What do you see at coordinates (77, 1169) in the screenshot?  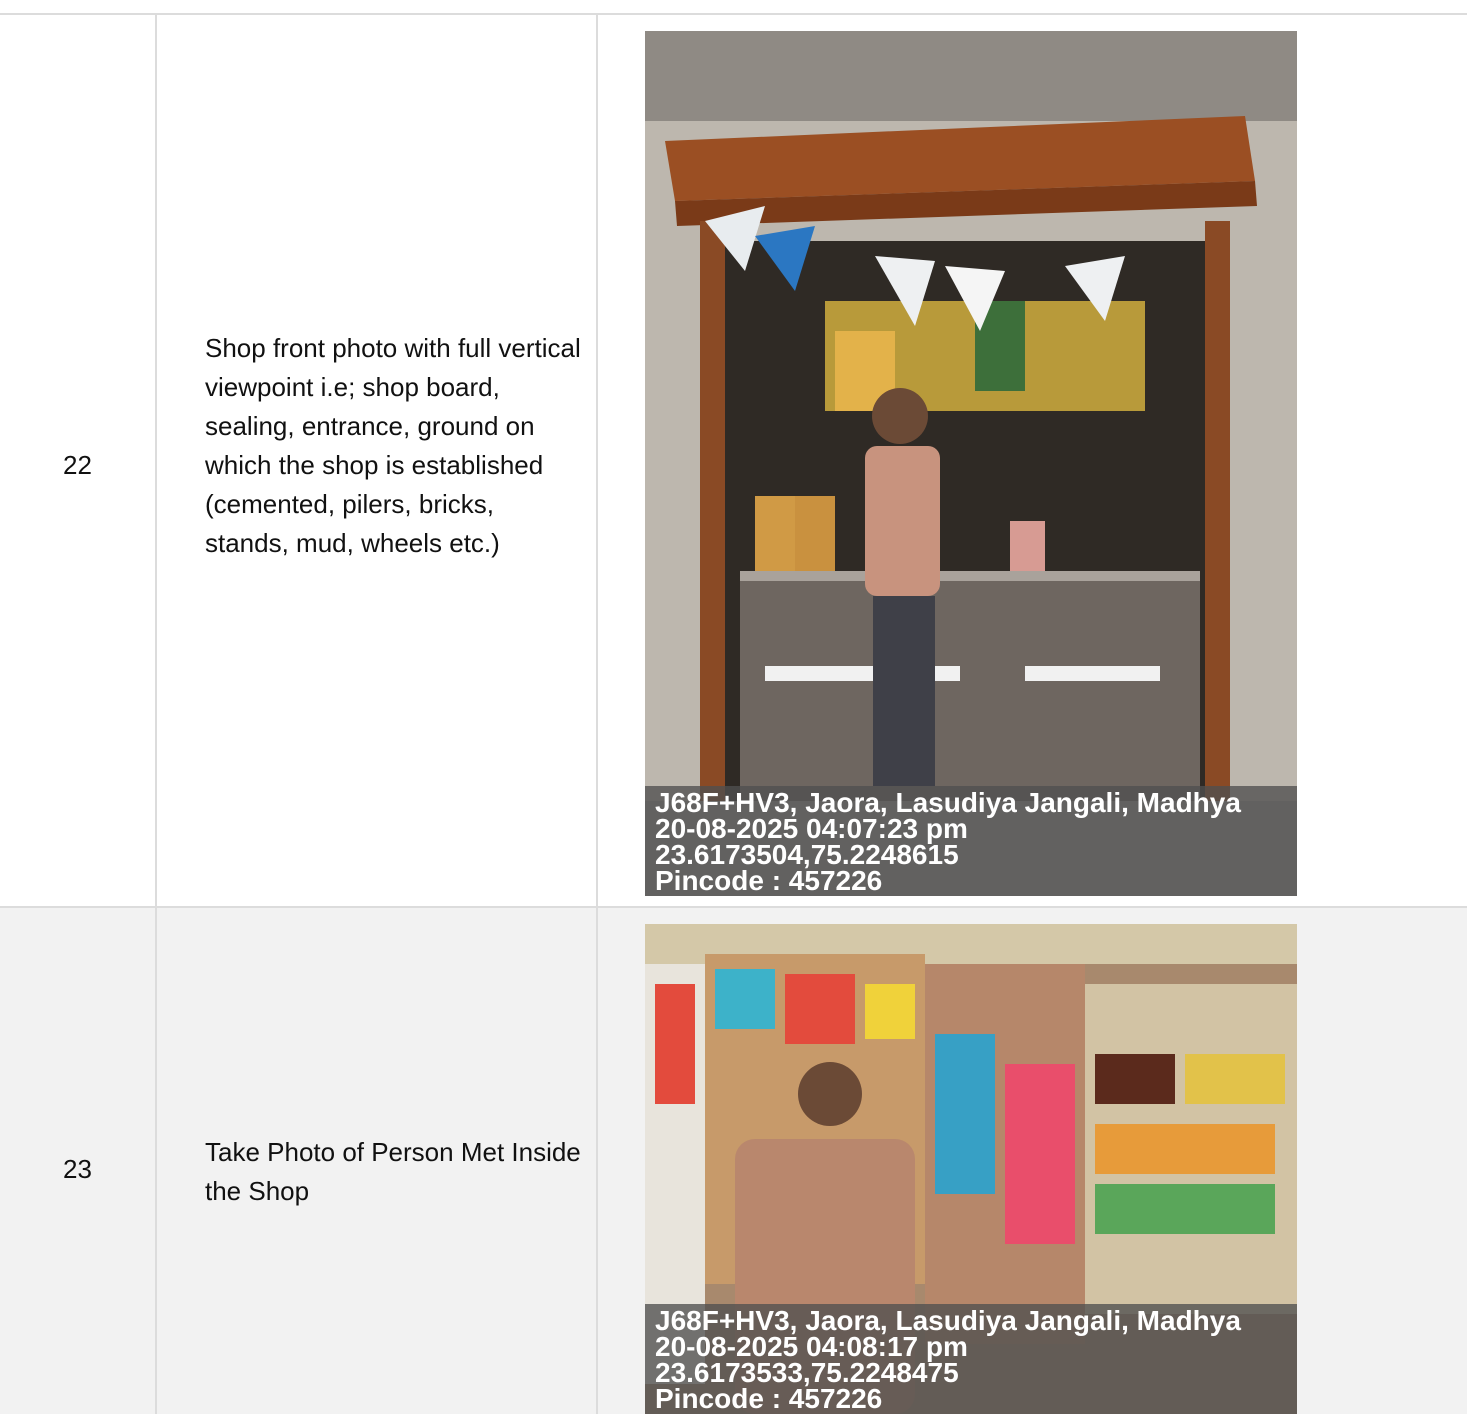 I see `row-number: 23` at bounding box center [77, 1169].